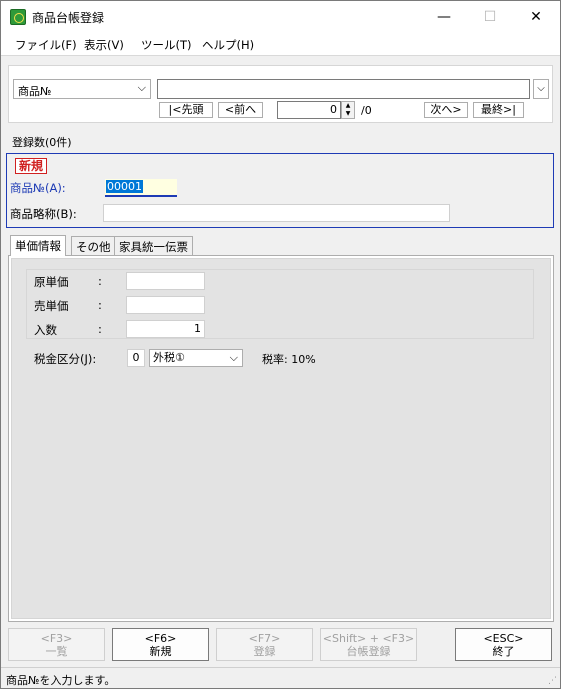  Describe the element at coordinates (31, 166) in the screenshot. I see `mode-badge: 新規` at that location.